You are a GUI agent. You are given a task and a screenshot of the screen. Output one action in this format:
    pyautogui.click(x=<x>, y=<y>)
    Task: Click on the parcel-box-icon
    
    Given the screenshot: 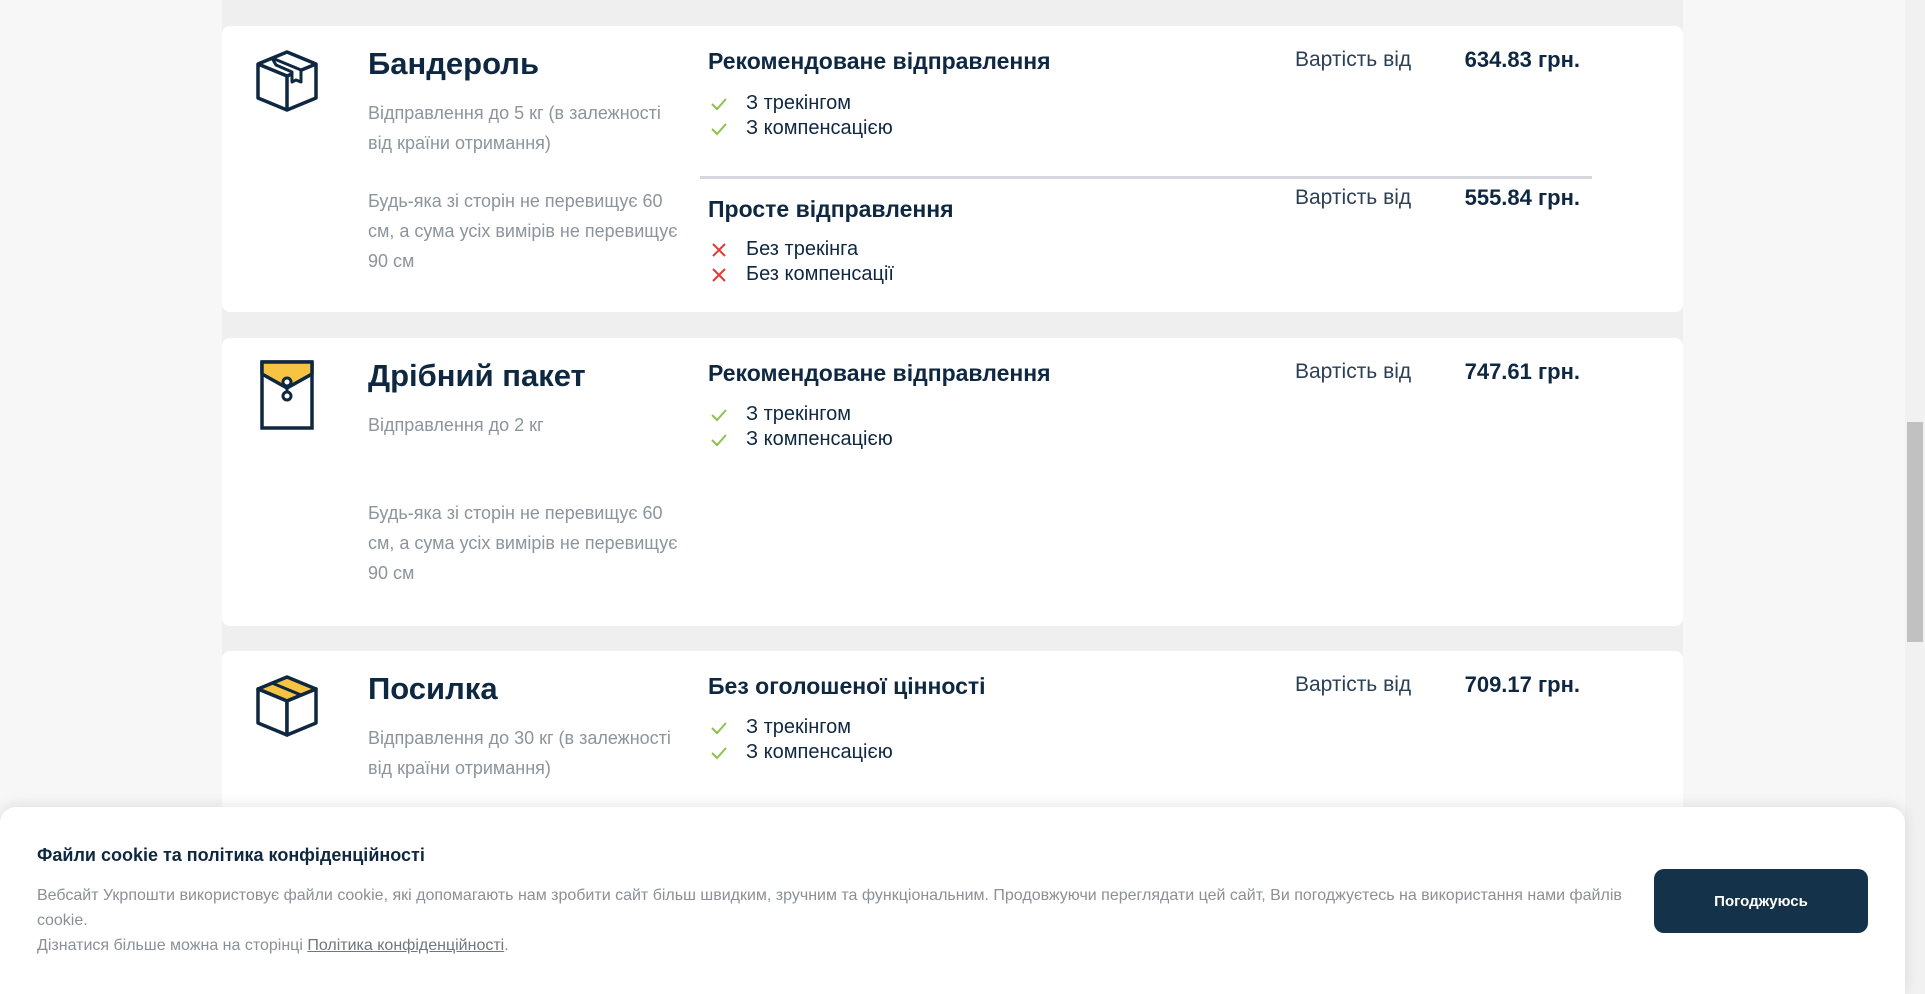 What is the action you would take?
    pyautogui.click(x=287, y=706)
    